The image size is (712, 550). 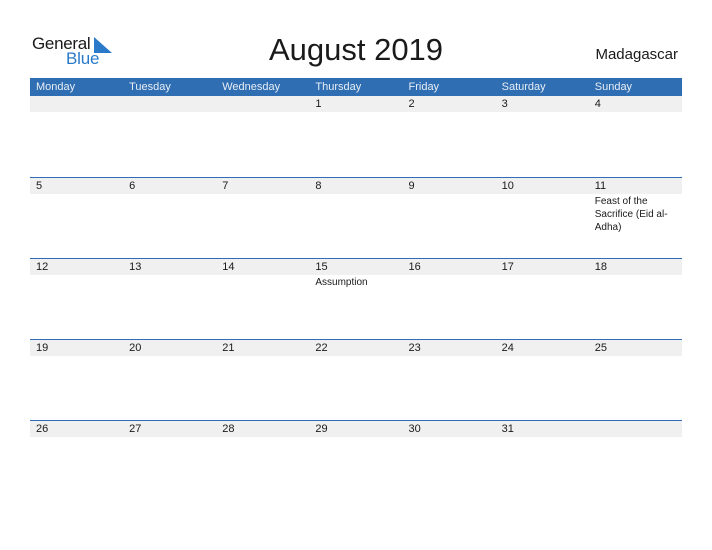 I want to click on day-number: 27, so click(x=135, y=429).